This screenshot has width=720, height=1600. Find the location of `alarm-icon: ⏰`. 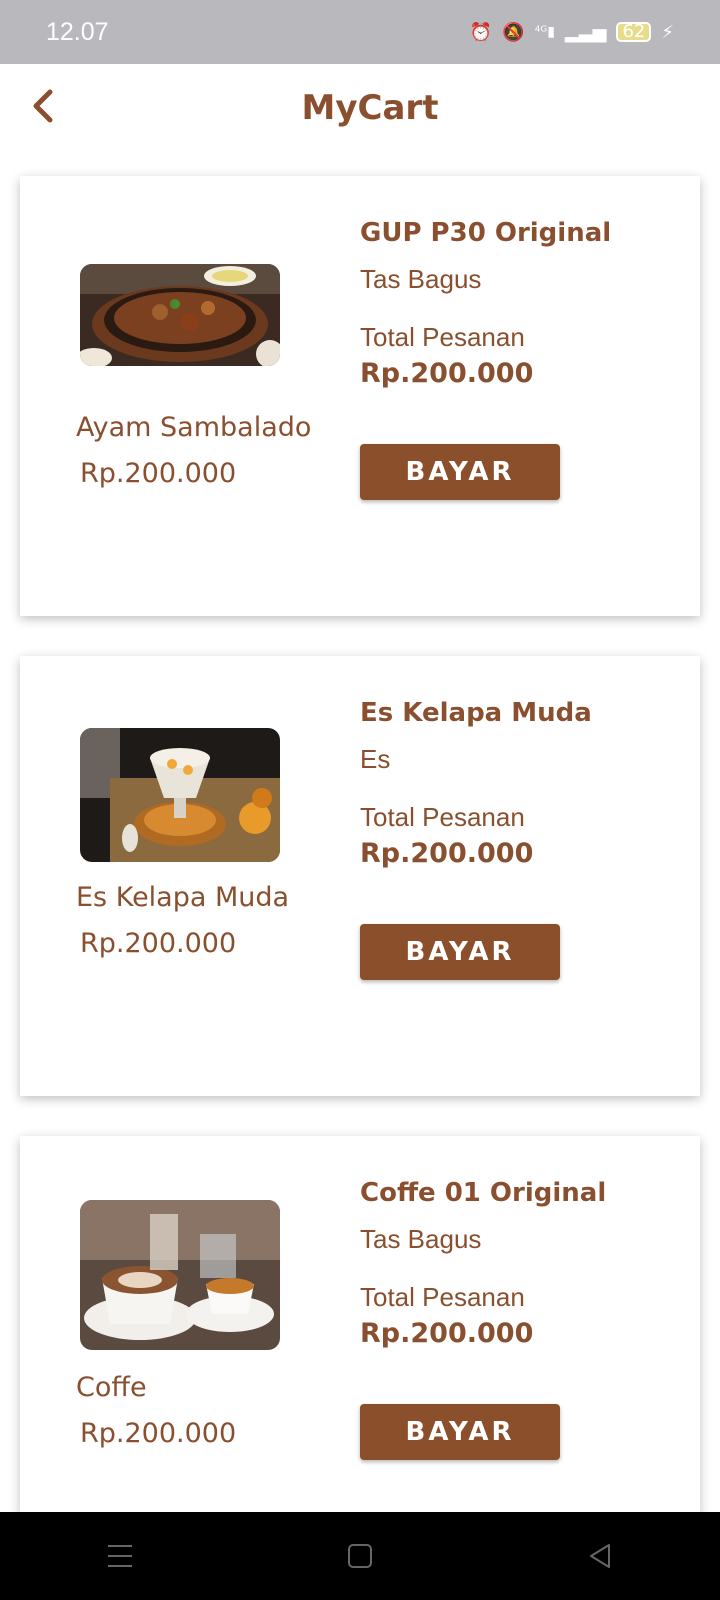

alarm-icon: ⏰ is located at coordinates (481, 32).